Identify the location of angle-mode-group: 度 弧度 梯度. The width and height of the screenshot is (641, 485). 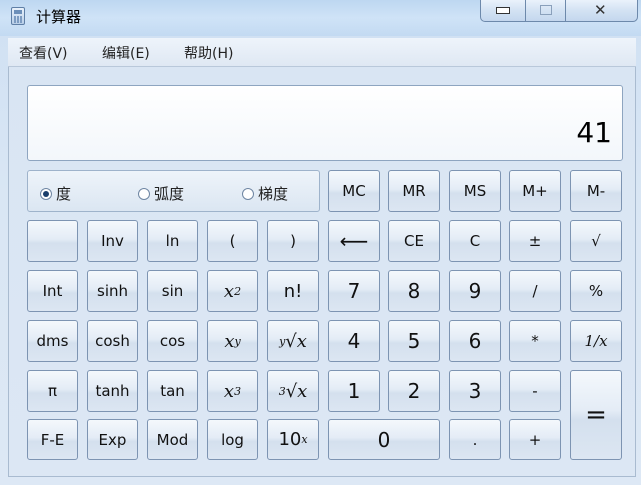
(173, 191).